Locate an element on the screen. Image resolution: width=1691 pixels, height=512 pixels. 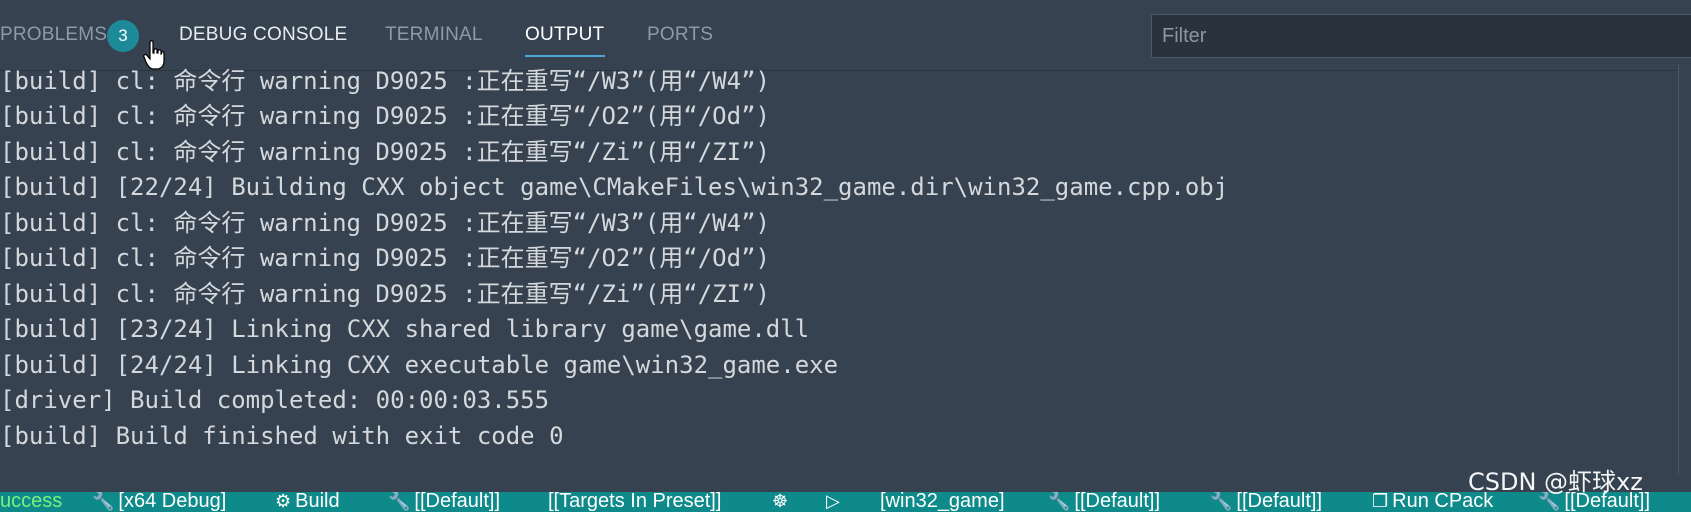
output-line: [driver] Build completed: 00:00:03.555 is located at coordinates (275, 400).